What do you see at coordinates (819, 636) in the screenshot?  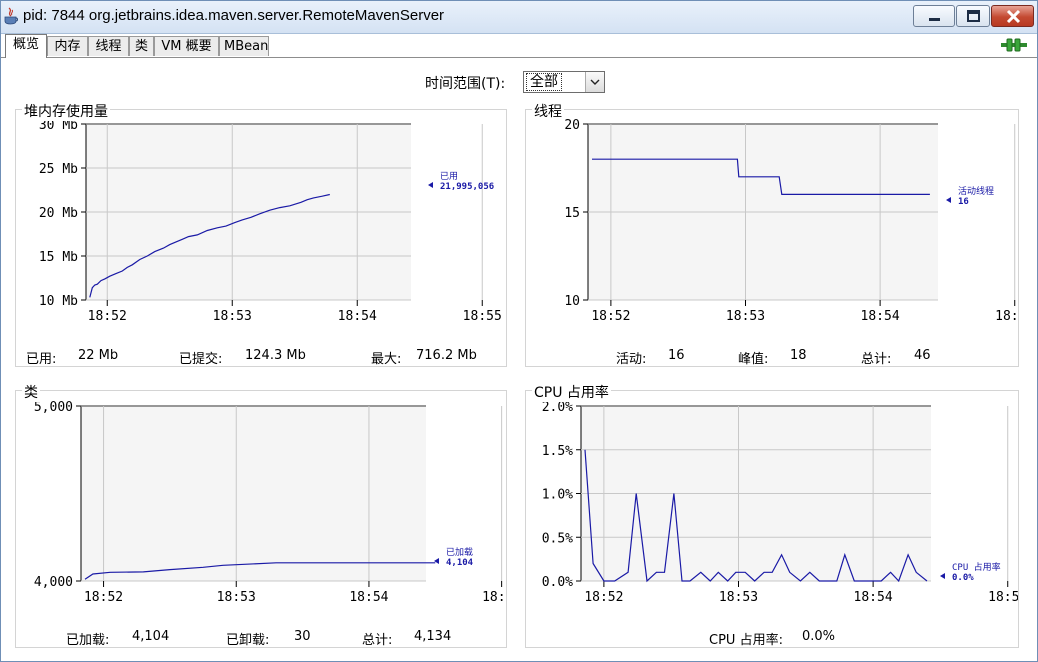 I see `stat-cpu-value: 0.0%` at bounding box center [819, 636].